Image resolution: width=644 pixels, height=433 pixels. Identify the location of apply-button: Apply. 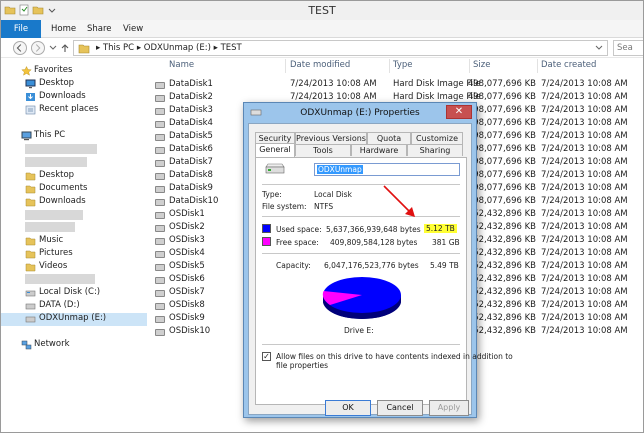
(449, 408).